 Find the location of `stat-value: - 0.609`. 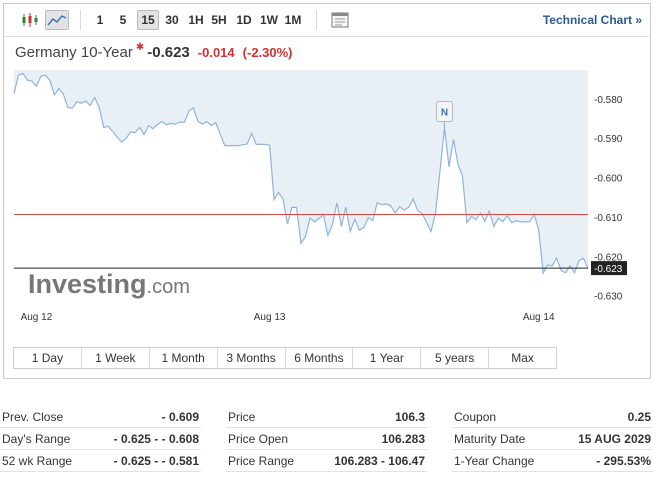

stat-value: - 0.609 is located at coordinates (180, 417).